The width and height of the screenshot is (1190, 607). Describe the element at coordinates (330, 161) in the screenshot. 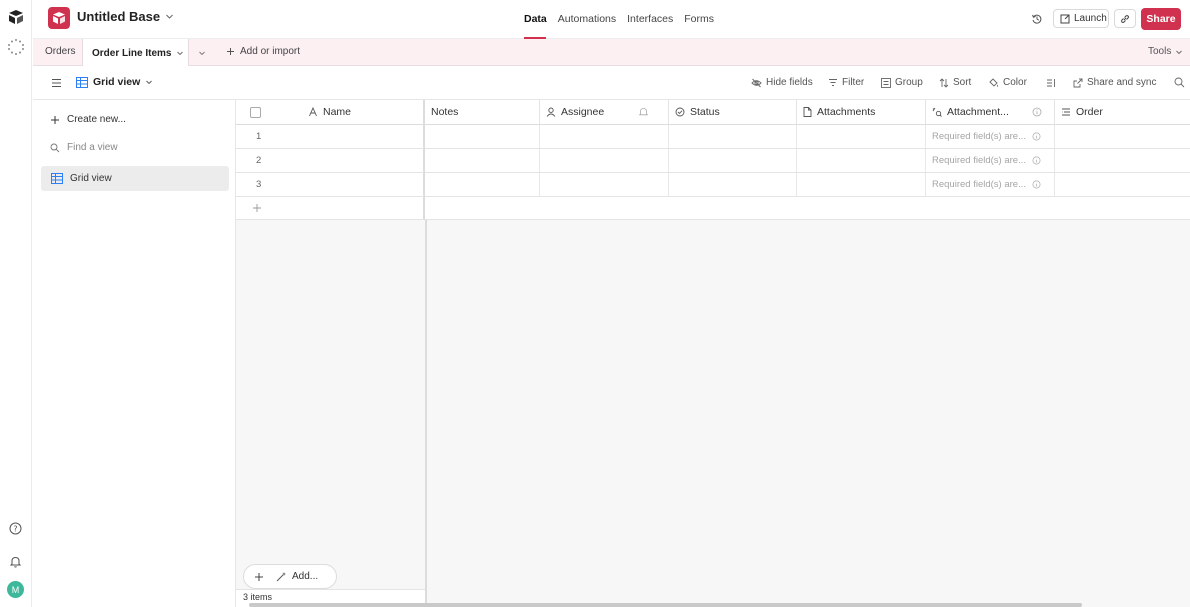

I see `table-row: 2` at that location.